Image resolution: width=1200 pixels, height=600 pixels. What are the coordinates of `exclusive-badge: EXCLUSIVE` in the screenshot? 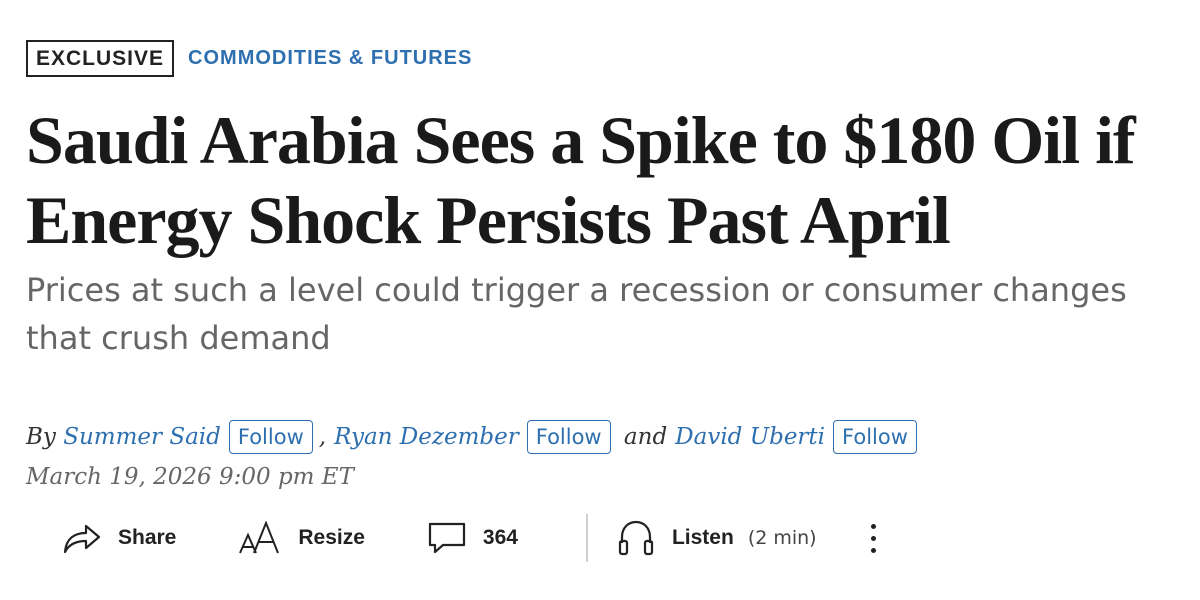 It's located at (100, 58).